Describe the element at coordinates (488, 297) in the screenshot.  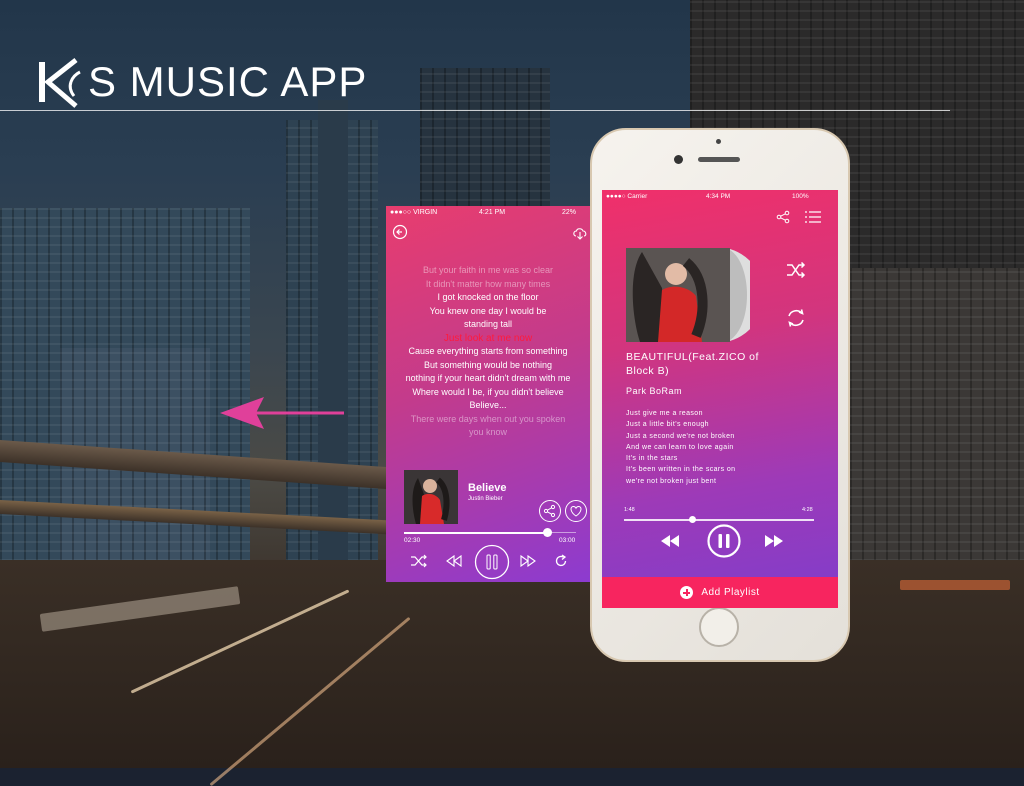
I see `lyric-line: I got knocked on the floor` at that location.